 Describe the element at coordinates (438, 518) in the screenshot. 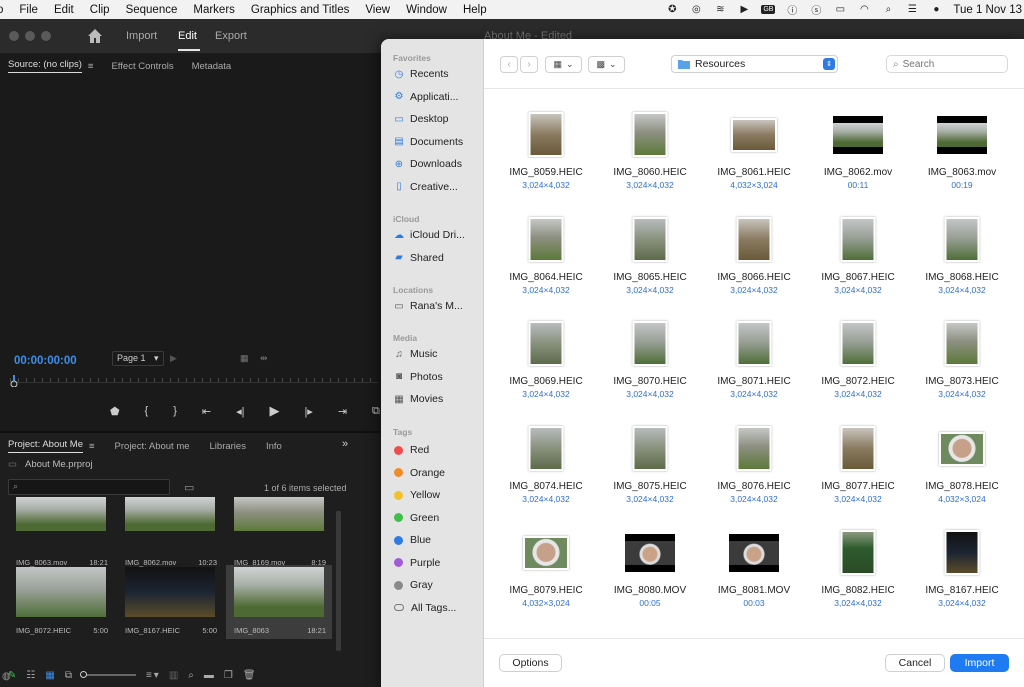

I see `sidebar-tag: Green` at that location.